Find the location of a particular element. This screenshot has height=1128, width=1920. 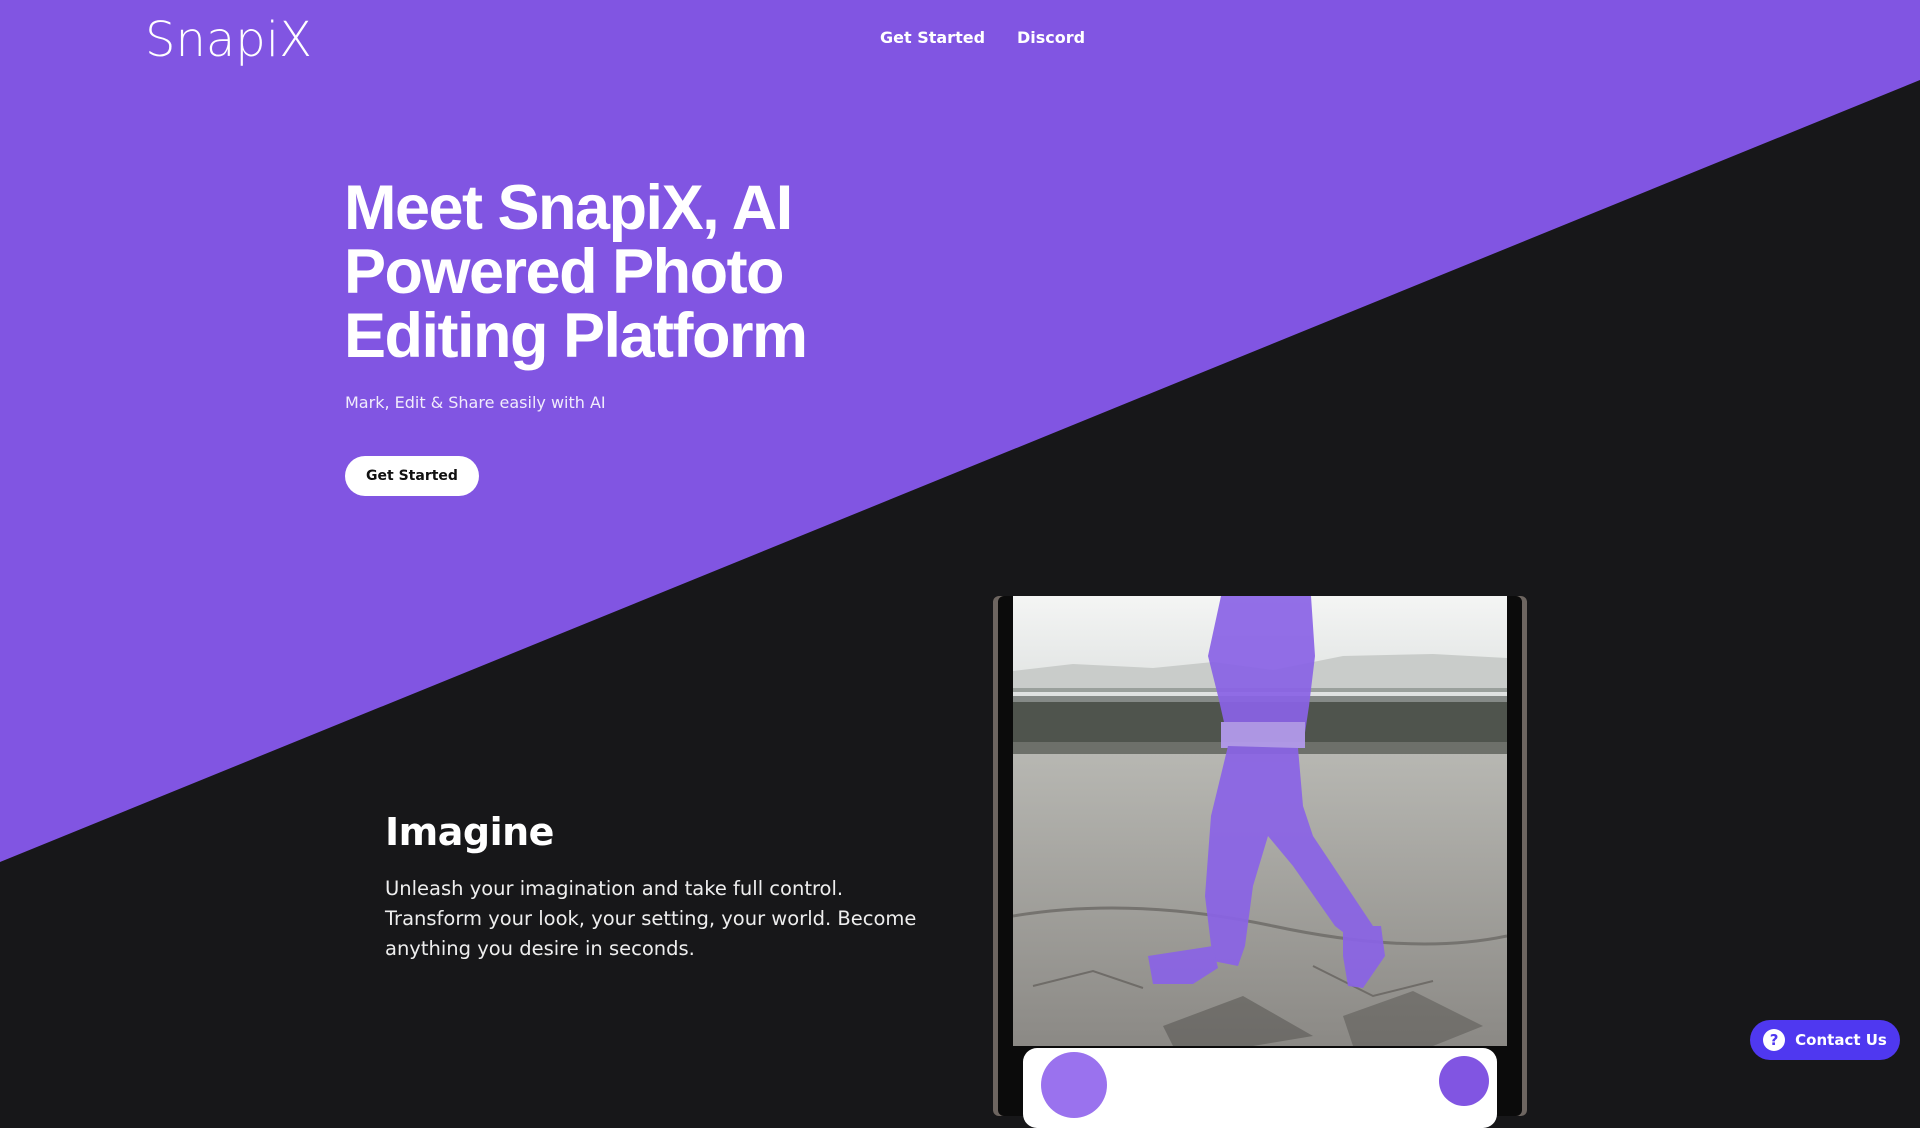

hero-subtitle: Mark, Edit & Share easily with AI is located at coordinates (475, 402).